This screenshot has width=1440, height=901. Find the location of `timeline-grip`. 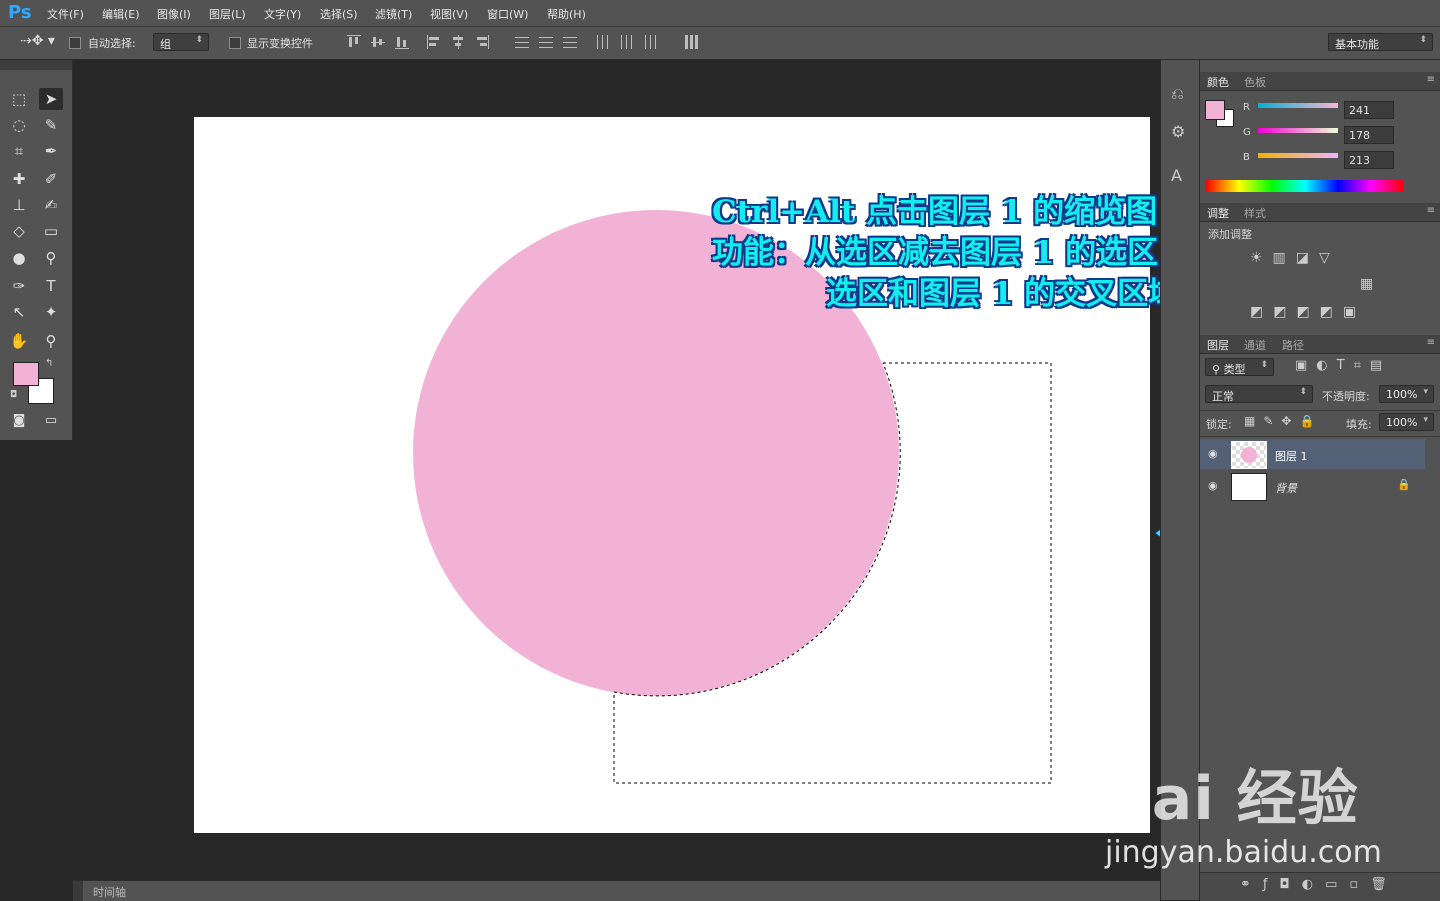

timeline-grip is located at coordinates (78, 891).